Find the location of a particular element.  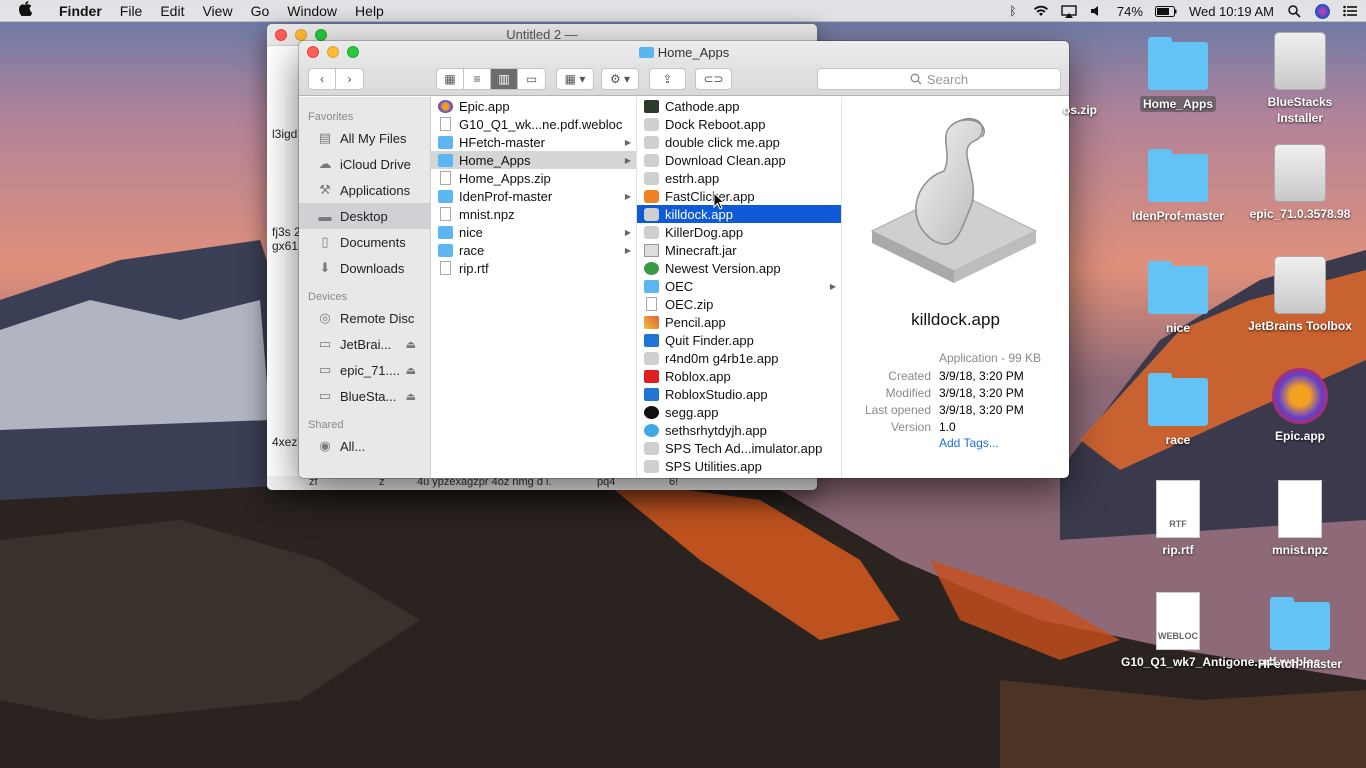

list-item: Newest Version.app is located at coordinates (739, 268).